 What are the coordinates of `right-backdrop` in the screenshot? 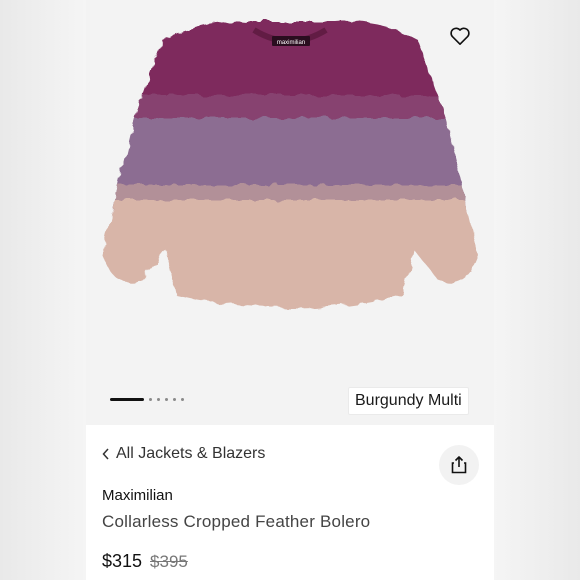 It's located at (537, 290).